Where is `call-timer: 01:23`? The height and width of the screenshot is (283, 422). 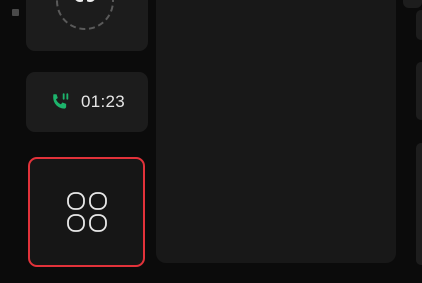 call-timer: 01:23 is located at coordinates (103, 101).